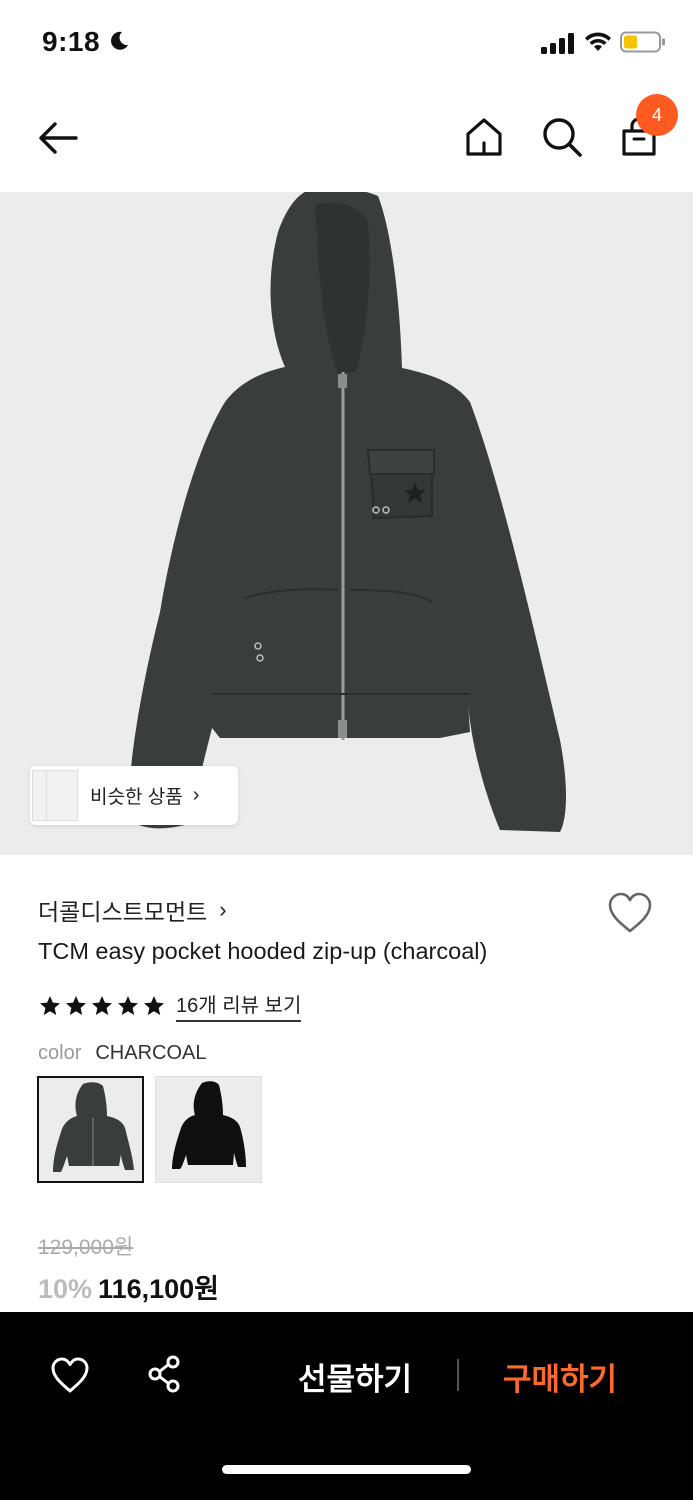 The width and height of the screenshot is (693, 1500). Describe the element at coordinates (657, 115) in the screenshot. I see `cart-count-badge: 4` at that location.